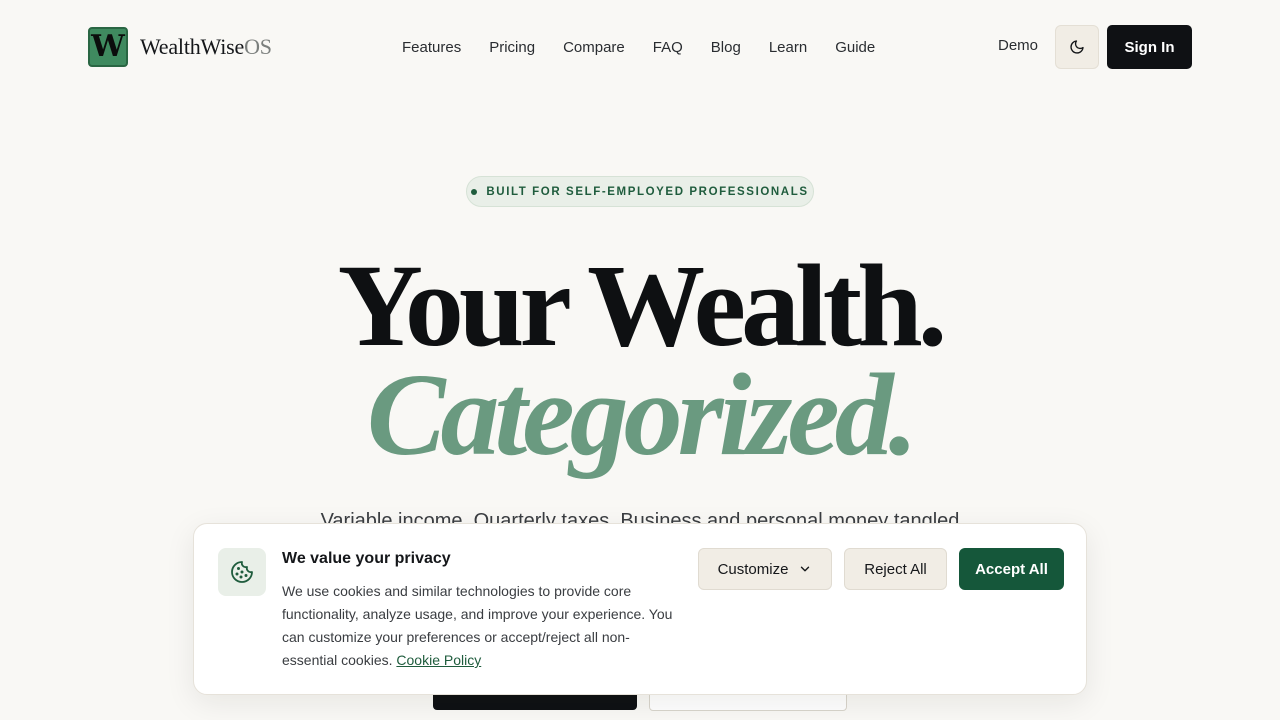 This screenshot has height=720, width=1280. Describe the element at coordinates (895, 569) in the screenshot. I see `reject-all-button: Reject All` at that location.